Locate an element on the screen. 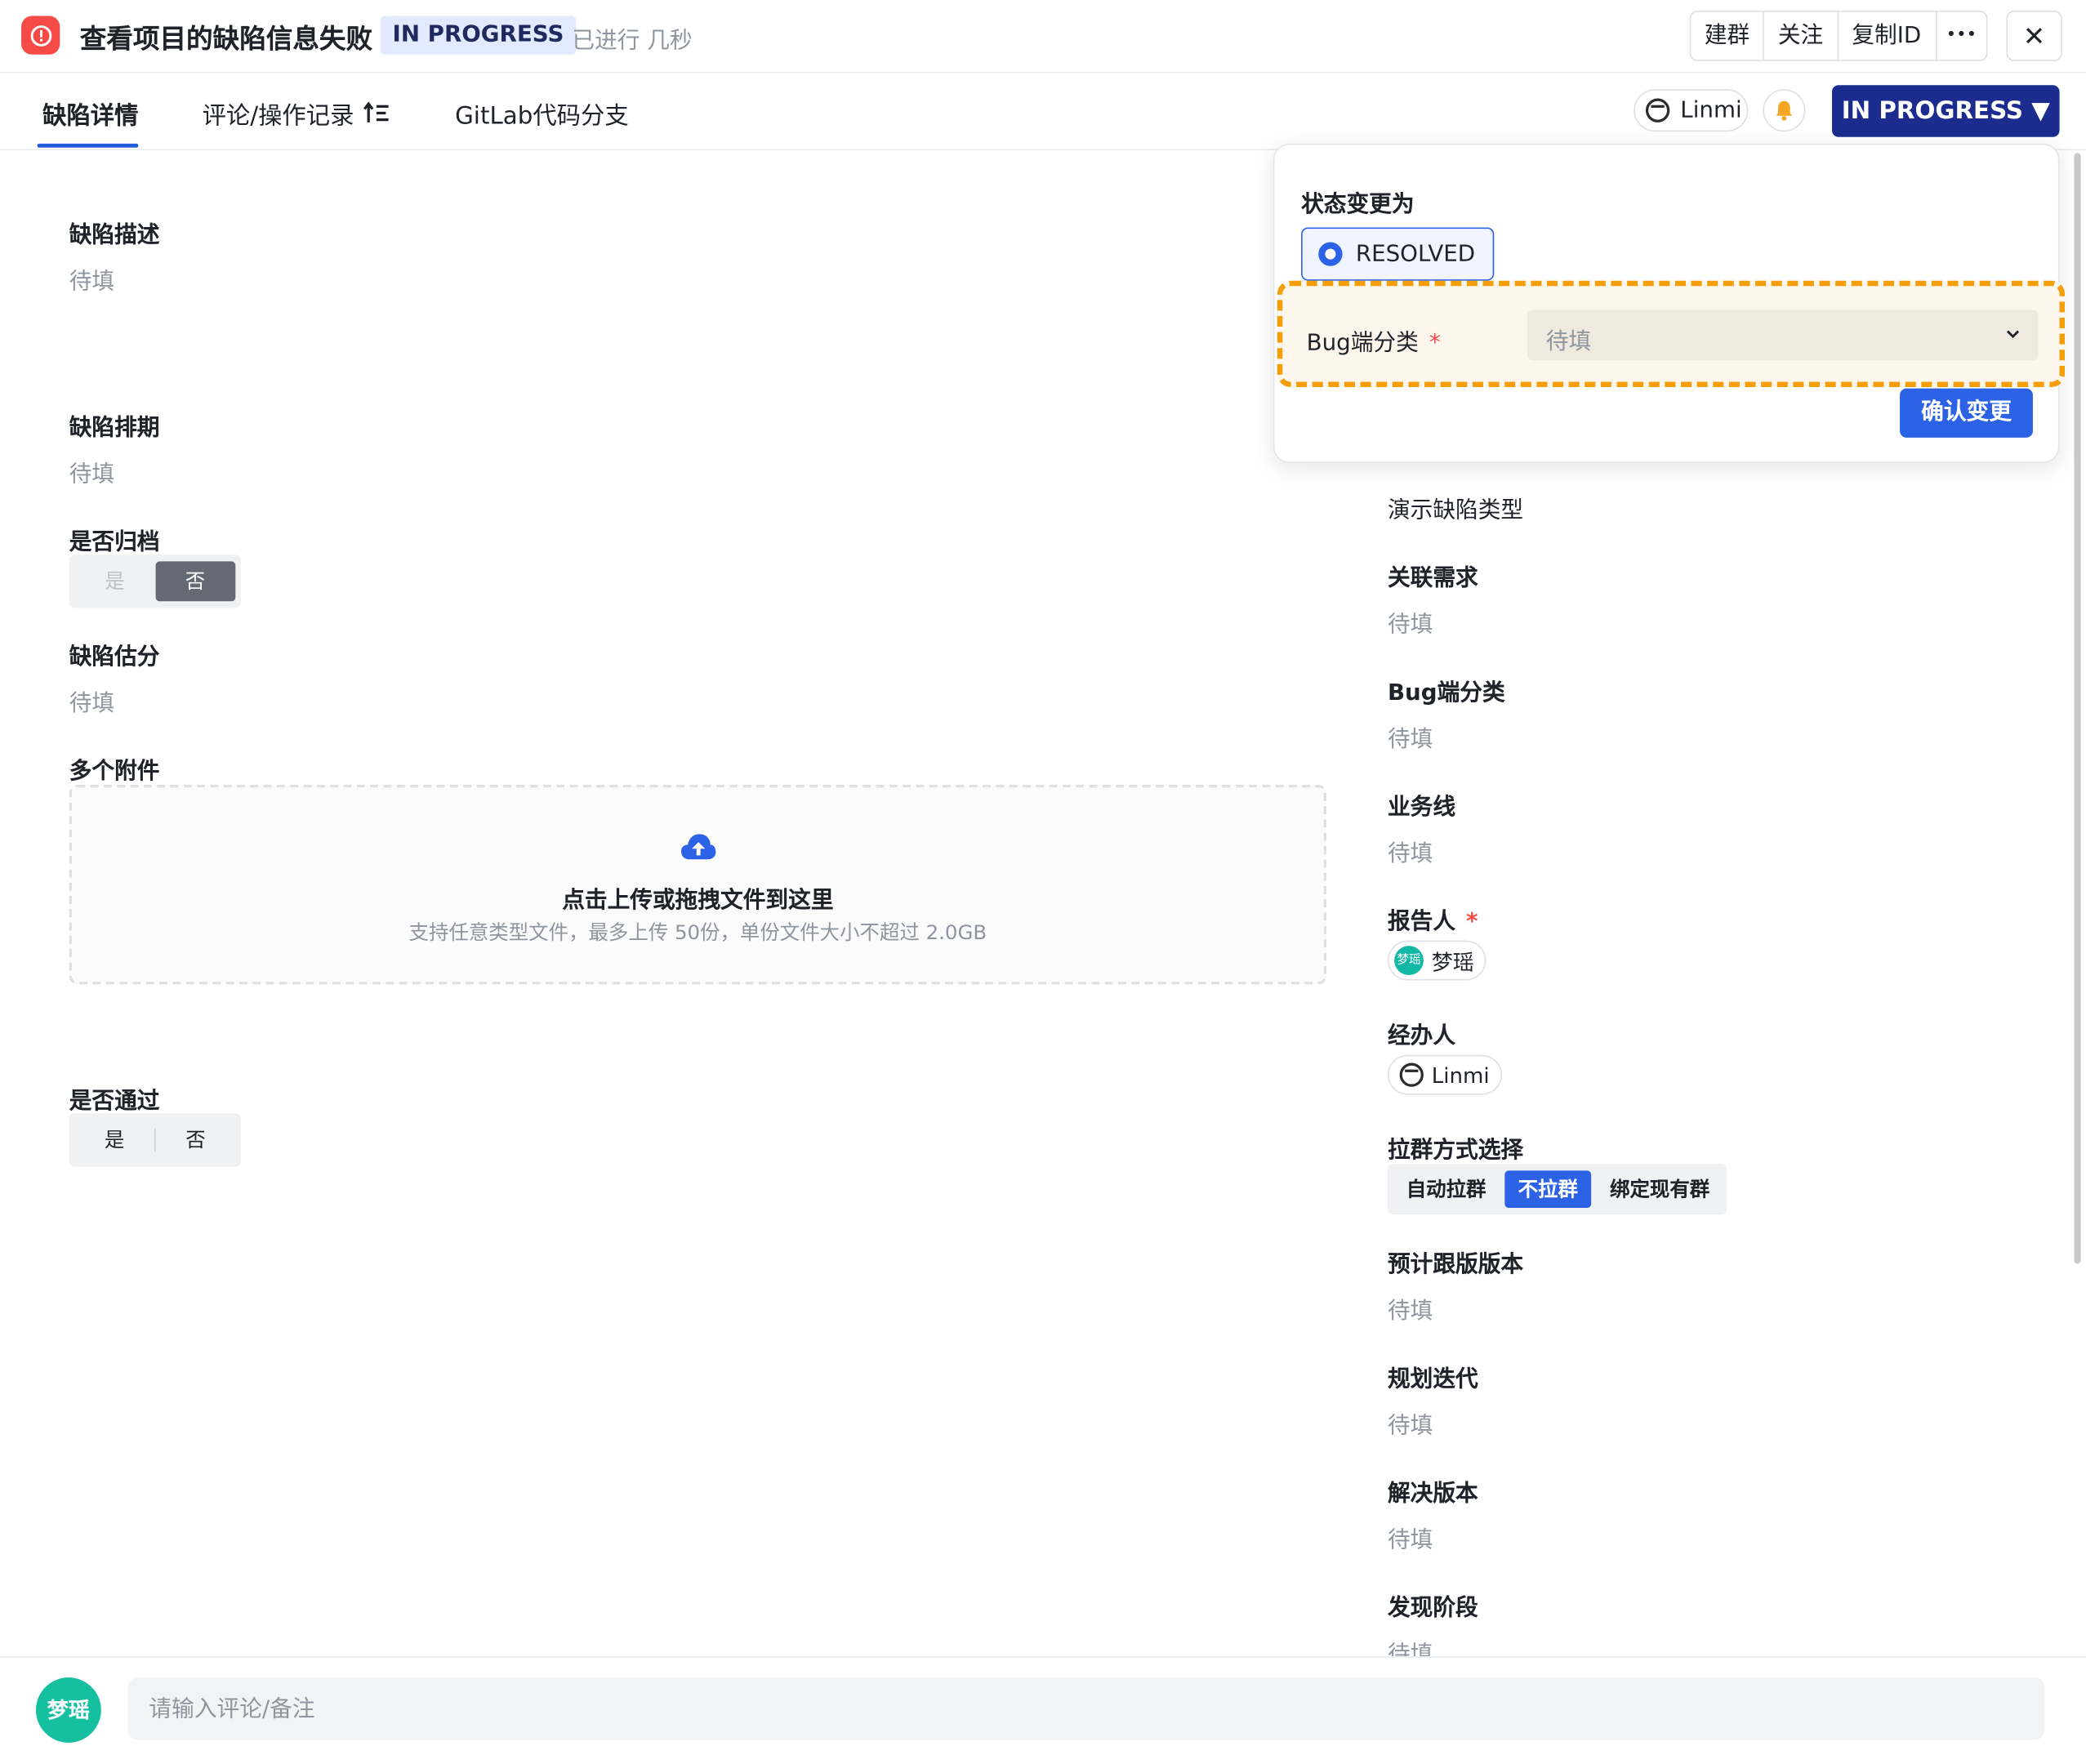 This screenshot has height=1764, width=2086. current-user-name: Linmi is located at coordinates (1711, 110).